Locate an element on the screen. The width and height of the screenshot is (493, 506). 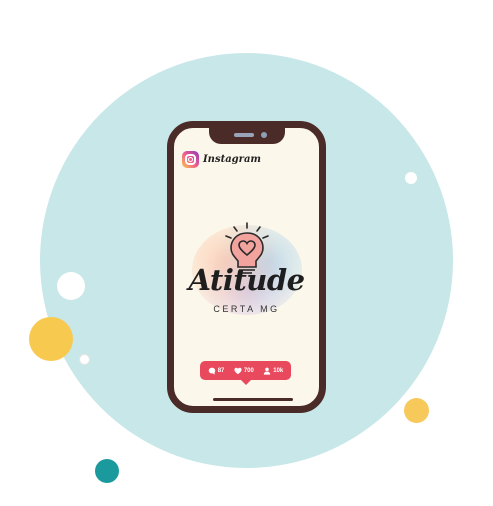
stat-likes: 700 is located at coordinates (244, 371).